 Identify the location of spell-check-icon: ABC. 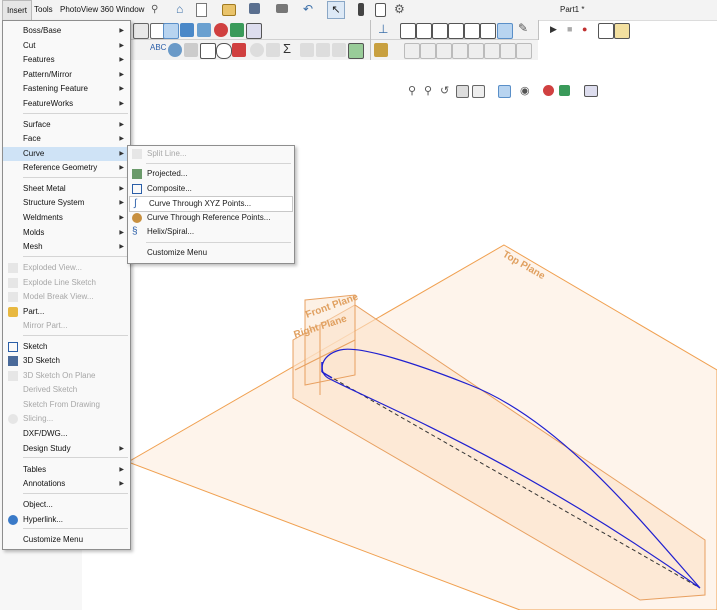
(158, 47).